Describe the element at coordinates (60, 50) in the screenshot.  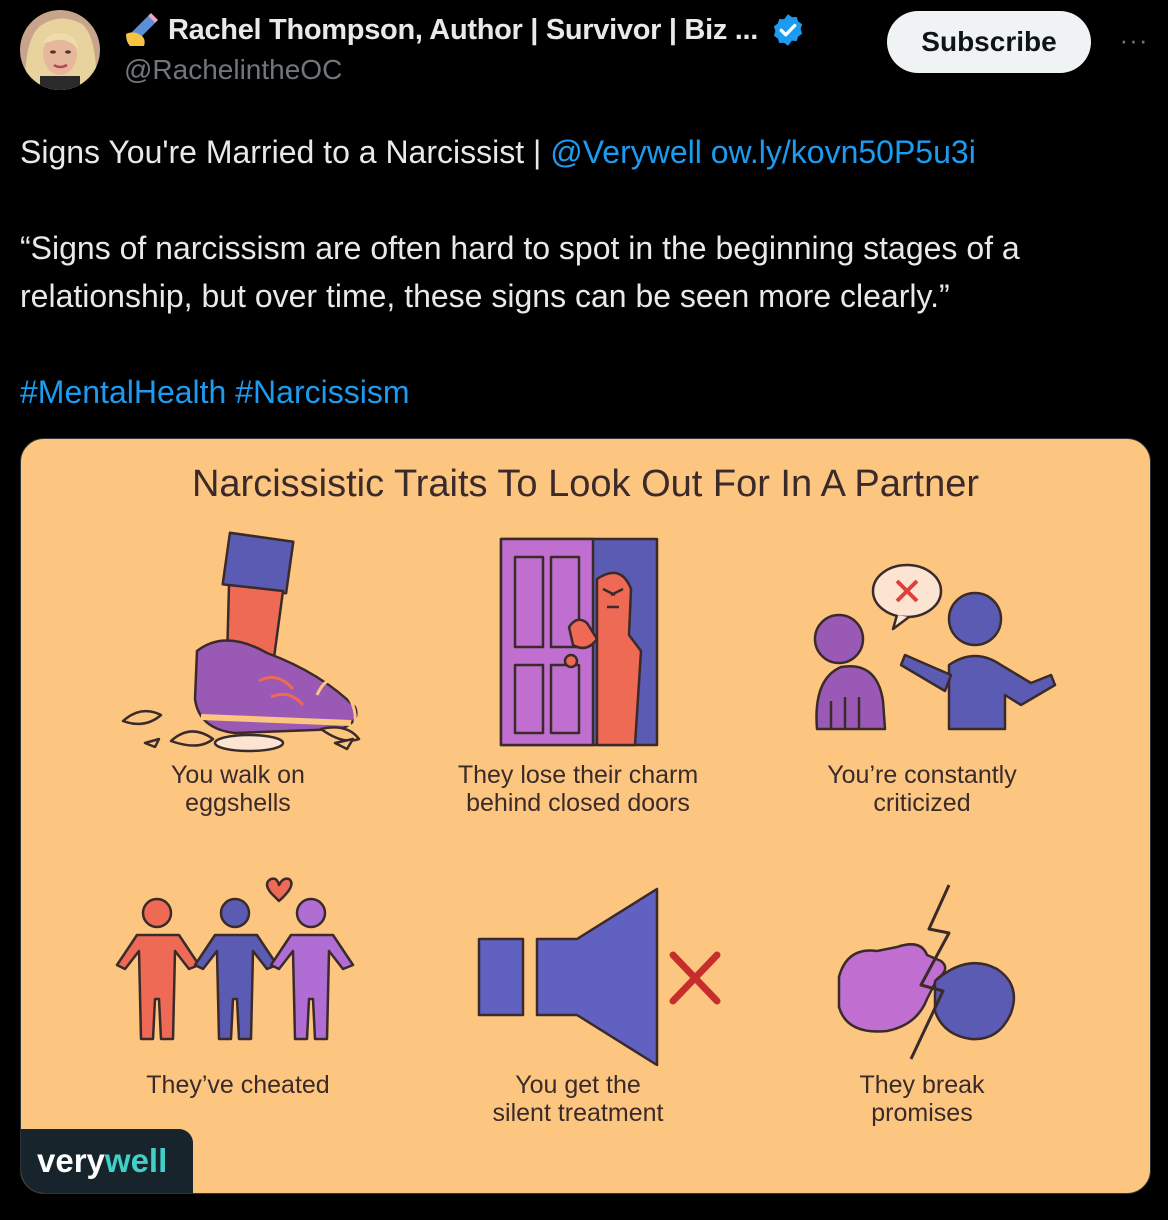
I see `avatar` at that location.